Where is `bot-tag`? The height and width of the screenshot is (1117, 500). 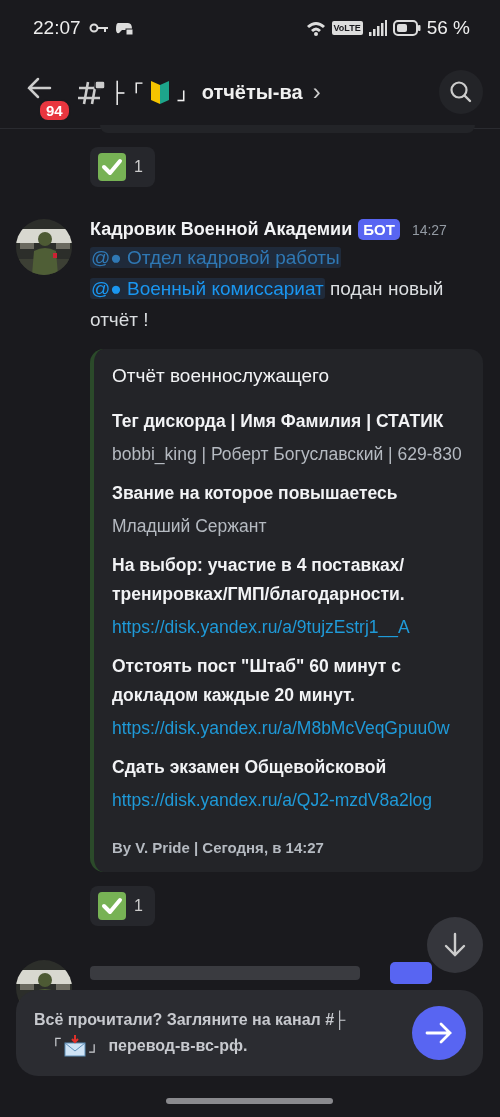 bot-tag is located at coordinates (411, 973).